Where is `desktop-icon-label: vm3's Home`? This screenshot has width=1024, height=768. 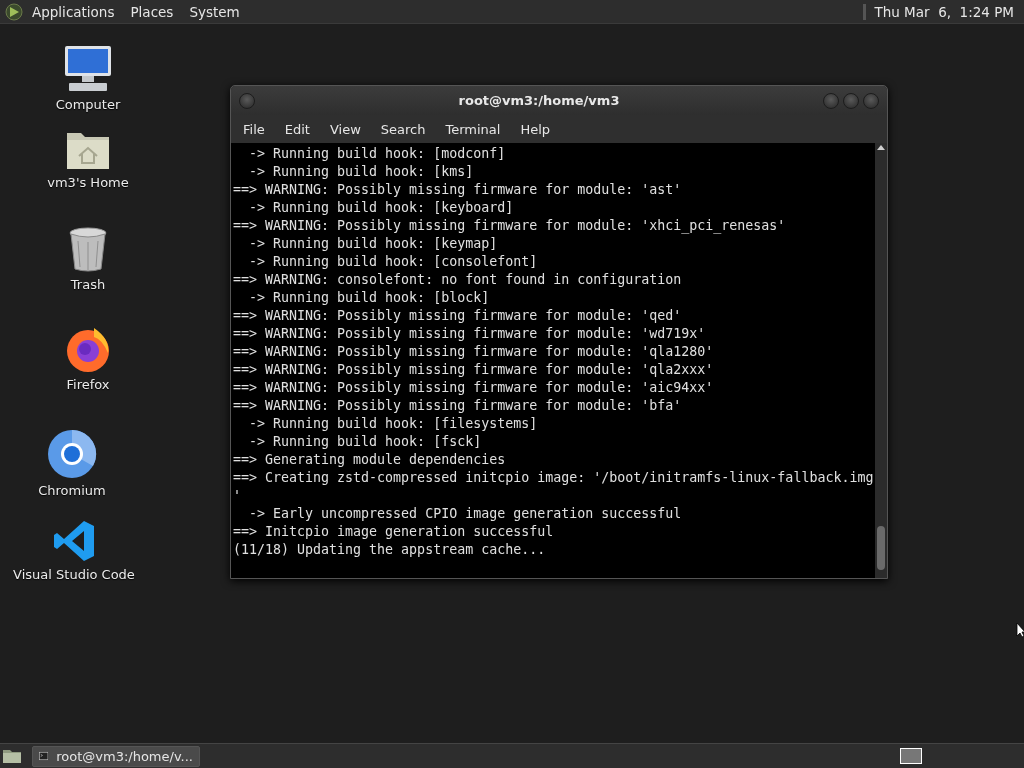 desktop-icon-label: vm3's Home is located at coordinates (88, 182).